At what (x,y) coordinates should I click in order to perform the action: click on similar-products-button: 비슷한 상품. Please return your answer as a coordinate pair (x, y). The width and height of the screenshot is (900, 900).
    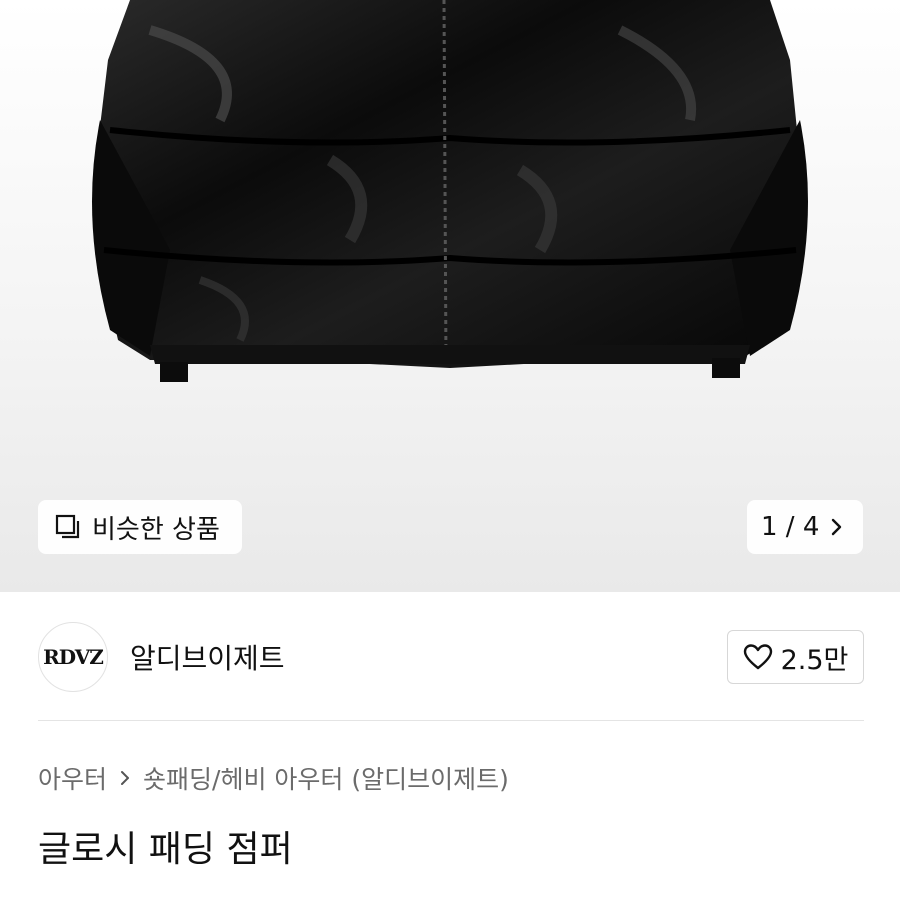
    Looking at the image, I should click on (140, 527).